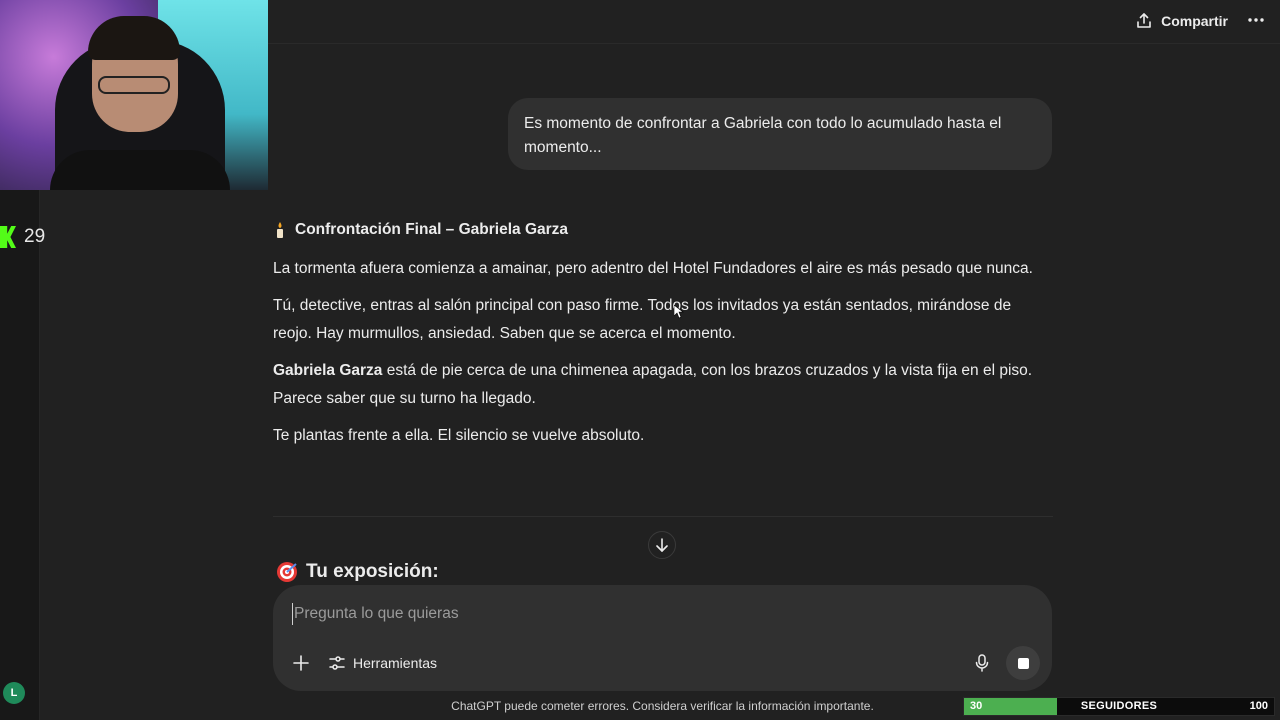 This screenshot has height=720, width=1280. I want to click on sliders-icon, so click(337, 663).